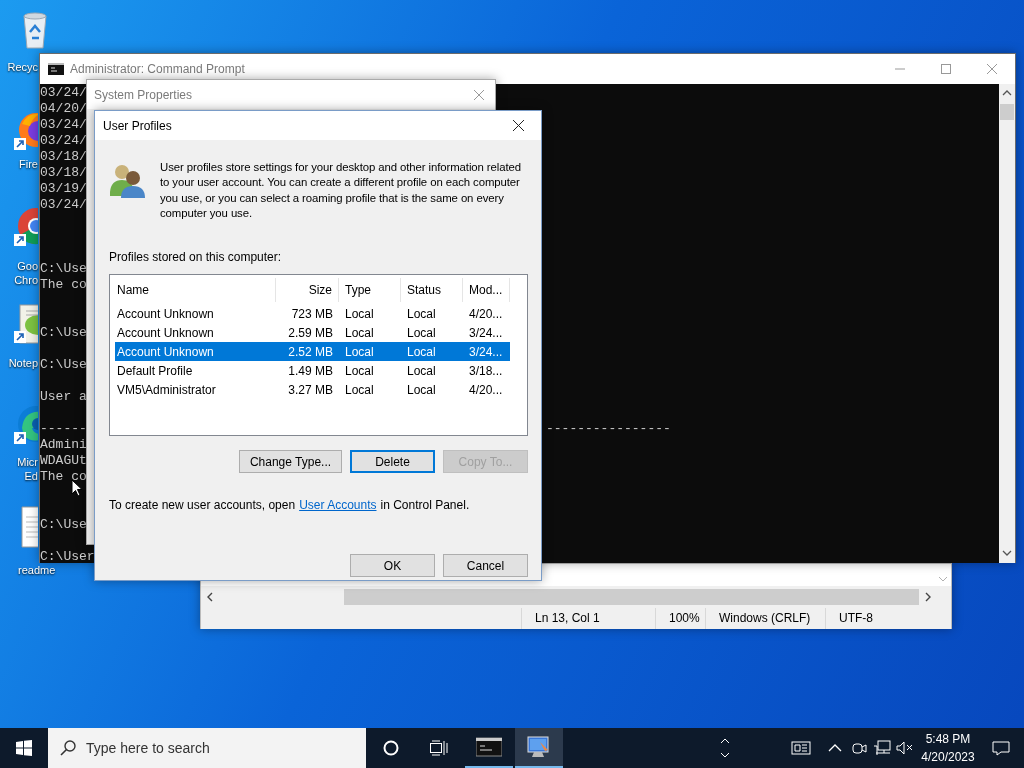 The height and width of the screenshot is (768, 1024). Describe the element at coordinates (19, 469) in the screenshot. I see `icon-label: Micr Ed` at that location.